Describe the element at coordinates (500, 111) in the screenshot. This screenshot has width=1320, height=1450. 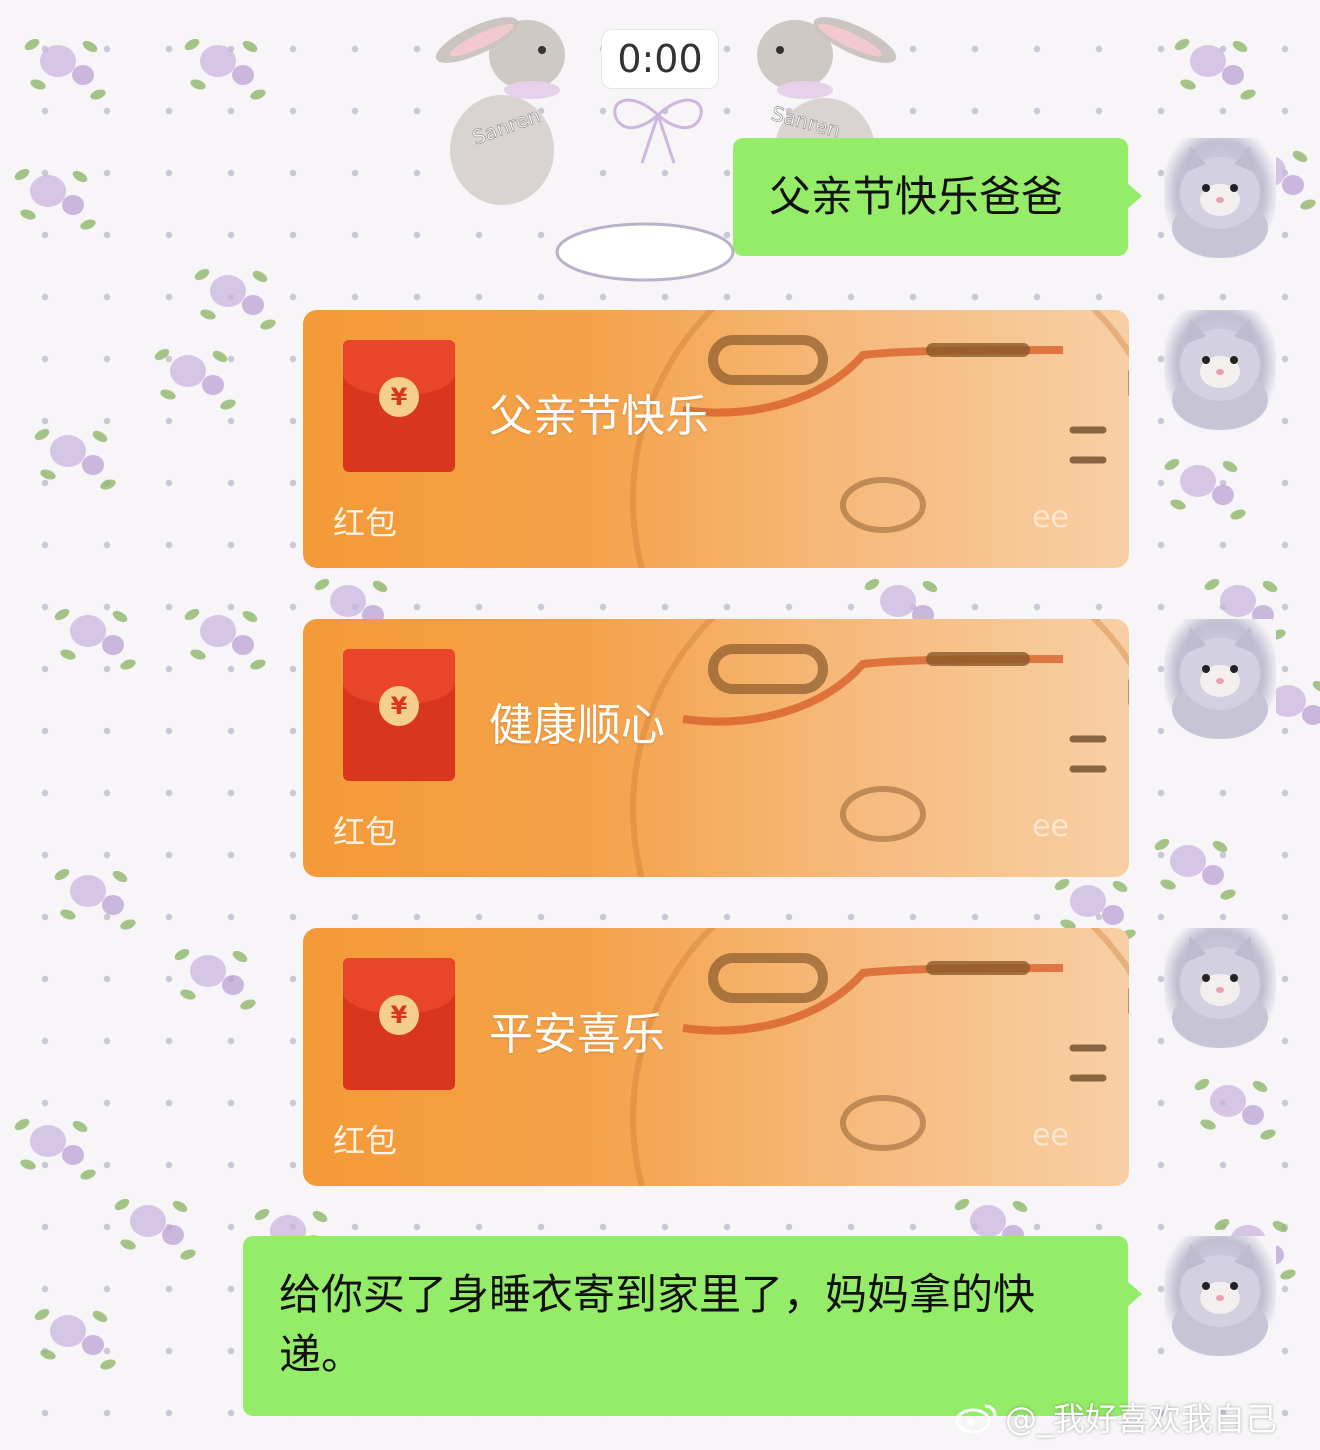
I see `bunny-sticker-left: Sanren` at that location.